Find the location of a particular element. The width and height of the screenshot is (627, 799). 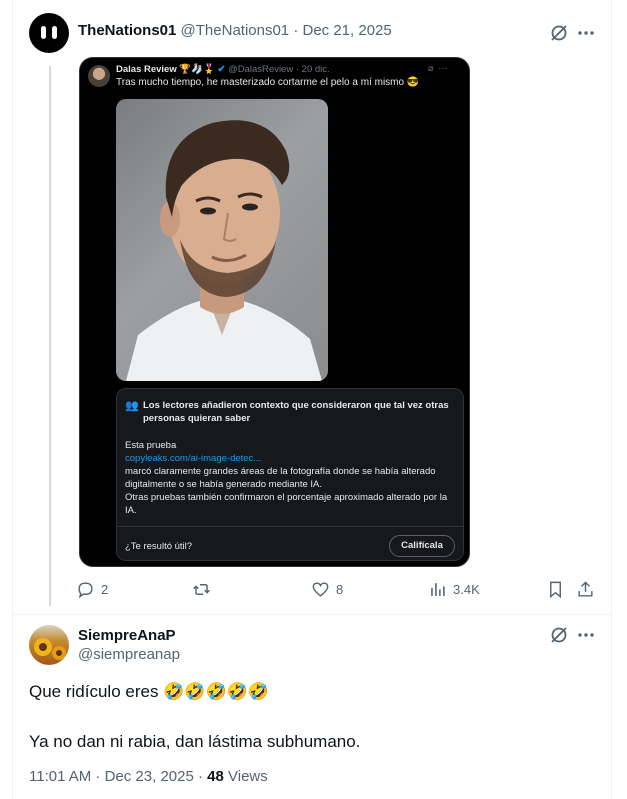

tweet-action-bar: 2 8 3.4K is located at coordinates (341, 591).